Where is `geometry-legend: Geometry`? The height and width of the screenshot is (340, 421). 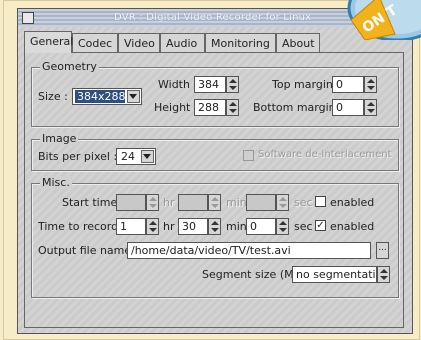 geometry-legend: Geometry is located at coordinates (69, 66).